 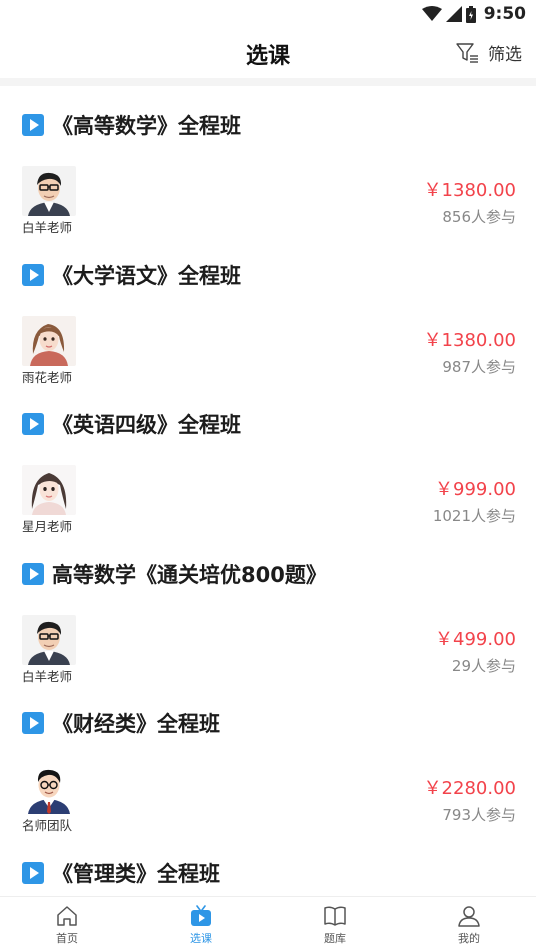 What do you see at coordinates (49, 340) in the screenshot?
I see `teacher-avatar-woman-brown-hair-icon` at bounding box center [49, 340].